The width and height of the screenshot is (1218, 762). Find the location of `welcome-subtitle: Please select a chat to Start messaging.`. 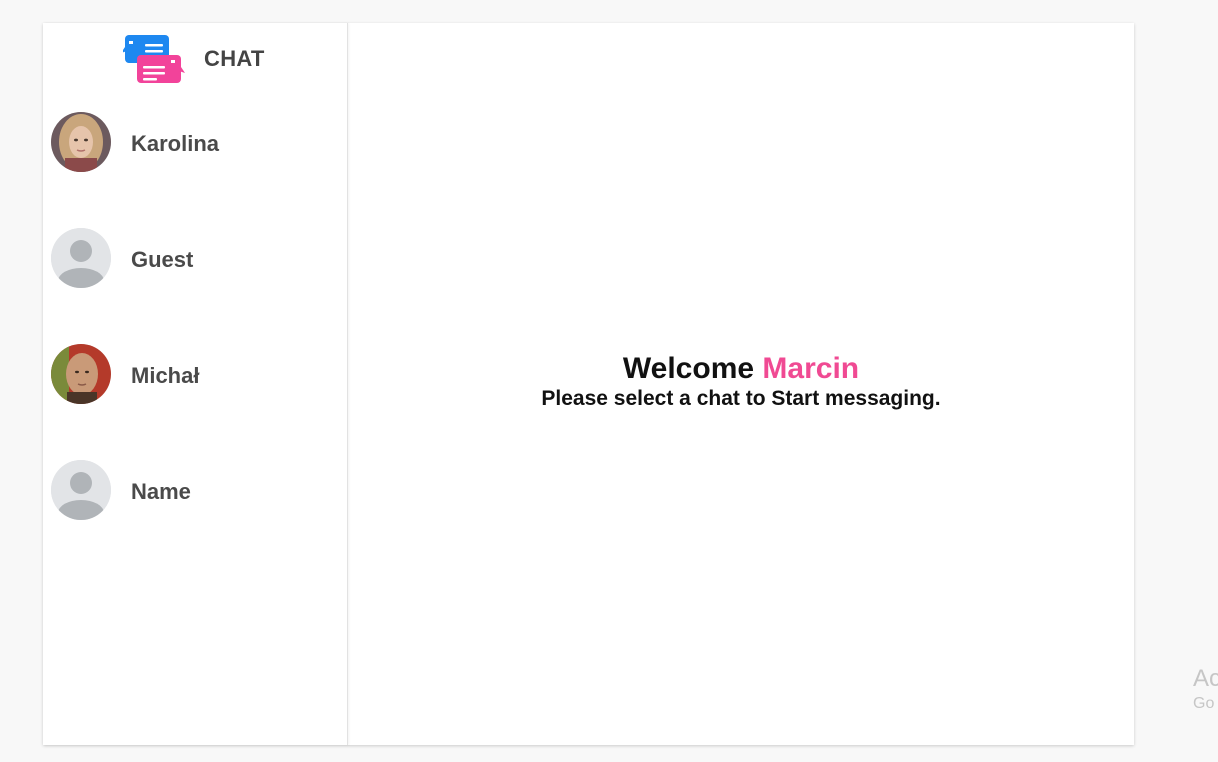

welcome-subtitle: Please select a chat to Start messaging. is located at coordinates (741, 398).